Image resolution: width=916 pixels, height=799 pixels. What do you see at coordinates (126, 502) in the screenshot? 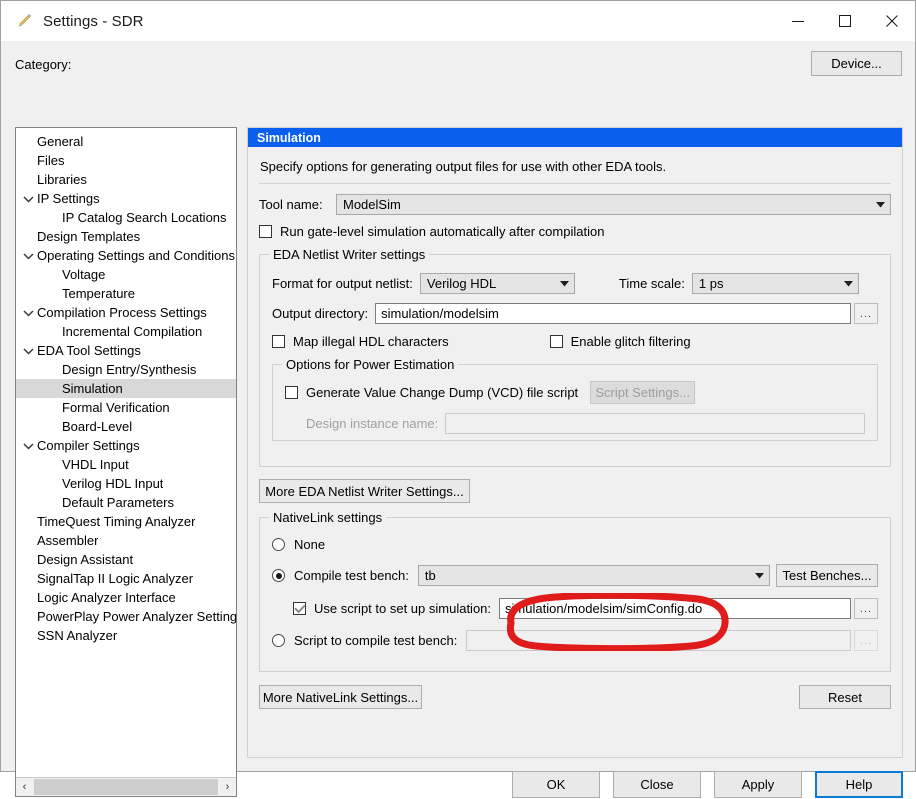
I see `sidebar-item-default-parameters: Default Parameters` at bounding box center [126, 502].